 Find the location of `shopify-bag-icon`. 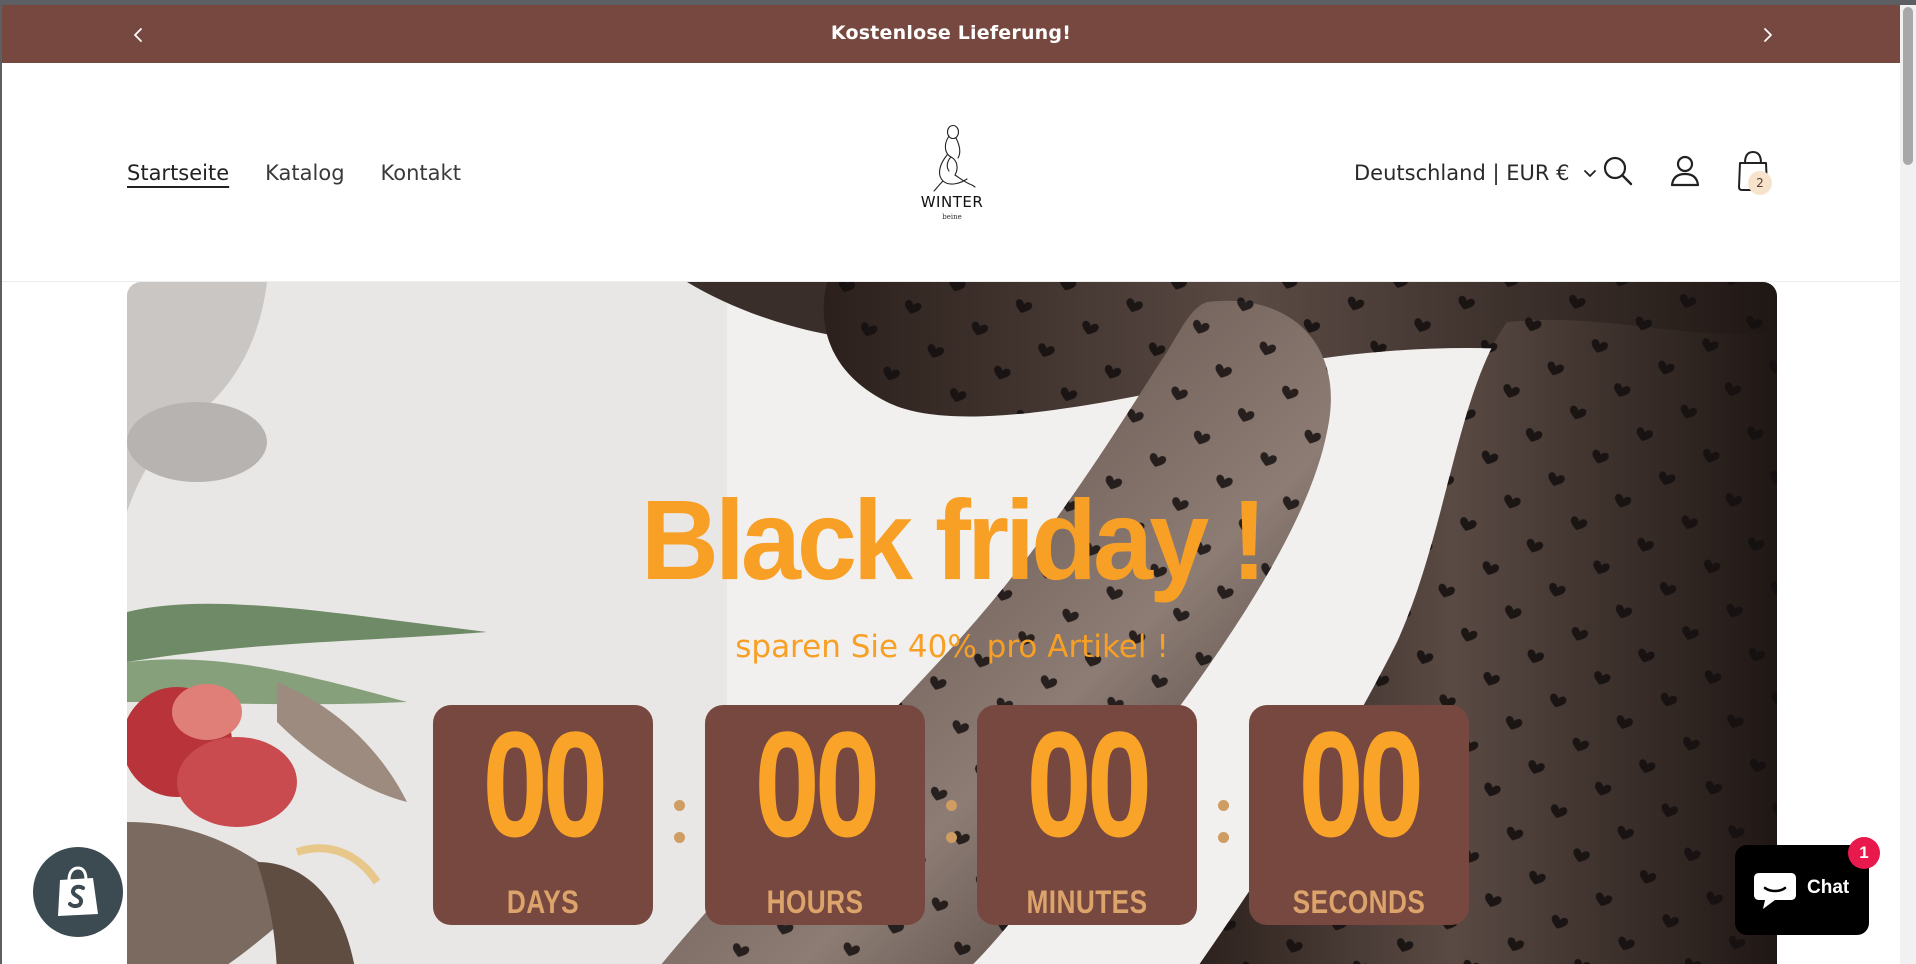

shopify-bag-icon is located at coordinates (78, 891).